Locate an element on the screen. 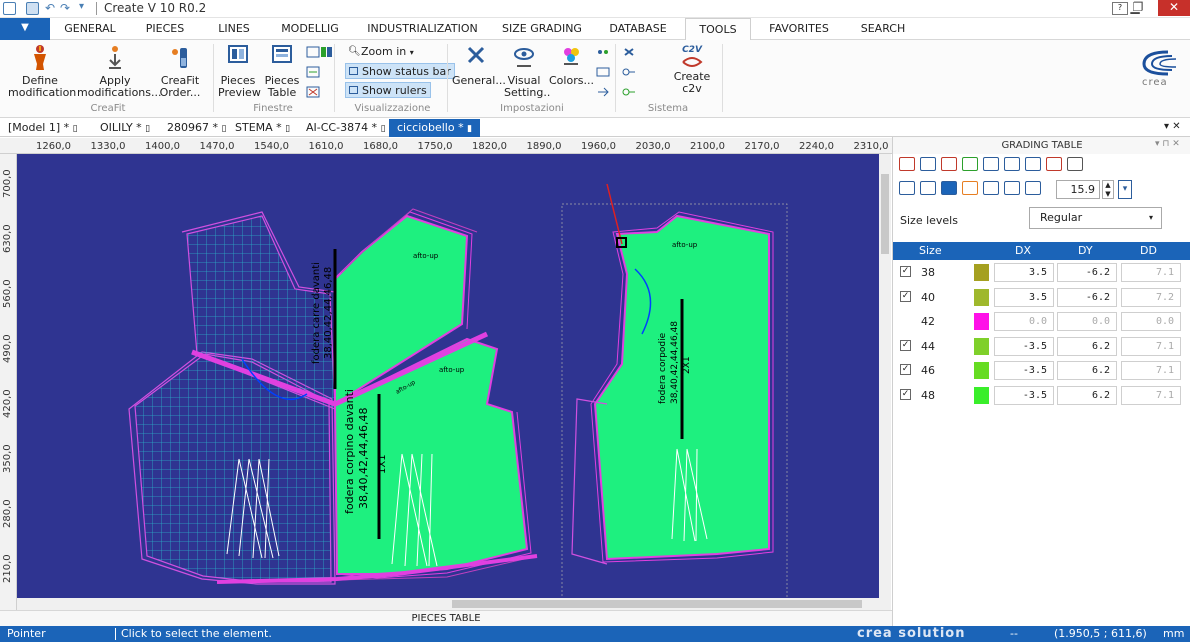 This screenshot has width=1190, height=642. tab-industrialization: INDUSTRIALIZATION is located at coordinates (422, 29).